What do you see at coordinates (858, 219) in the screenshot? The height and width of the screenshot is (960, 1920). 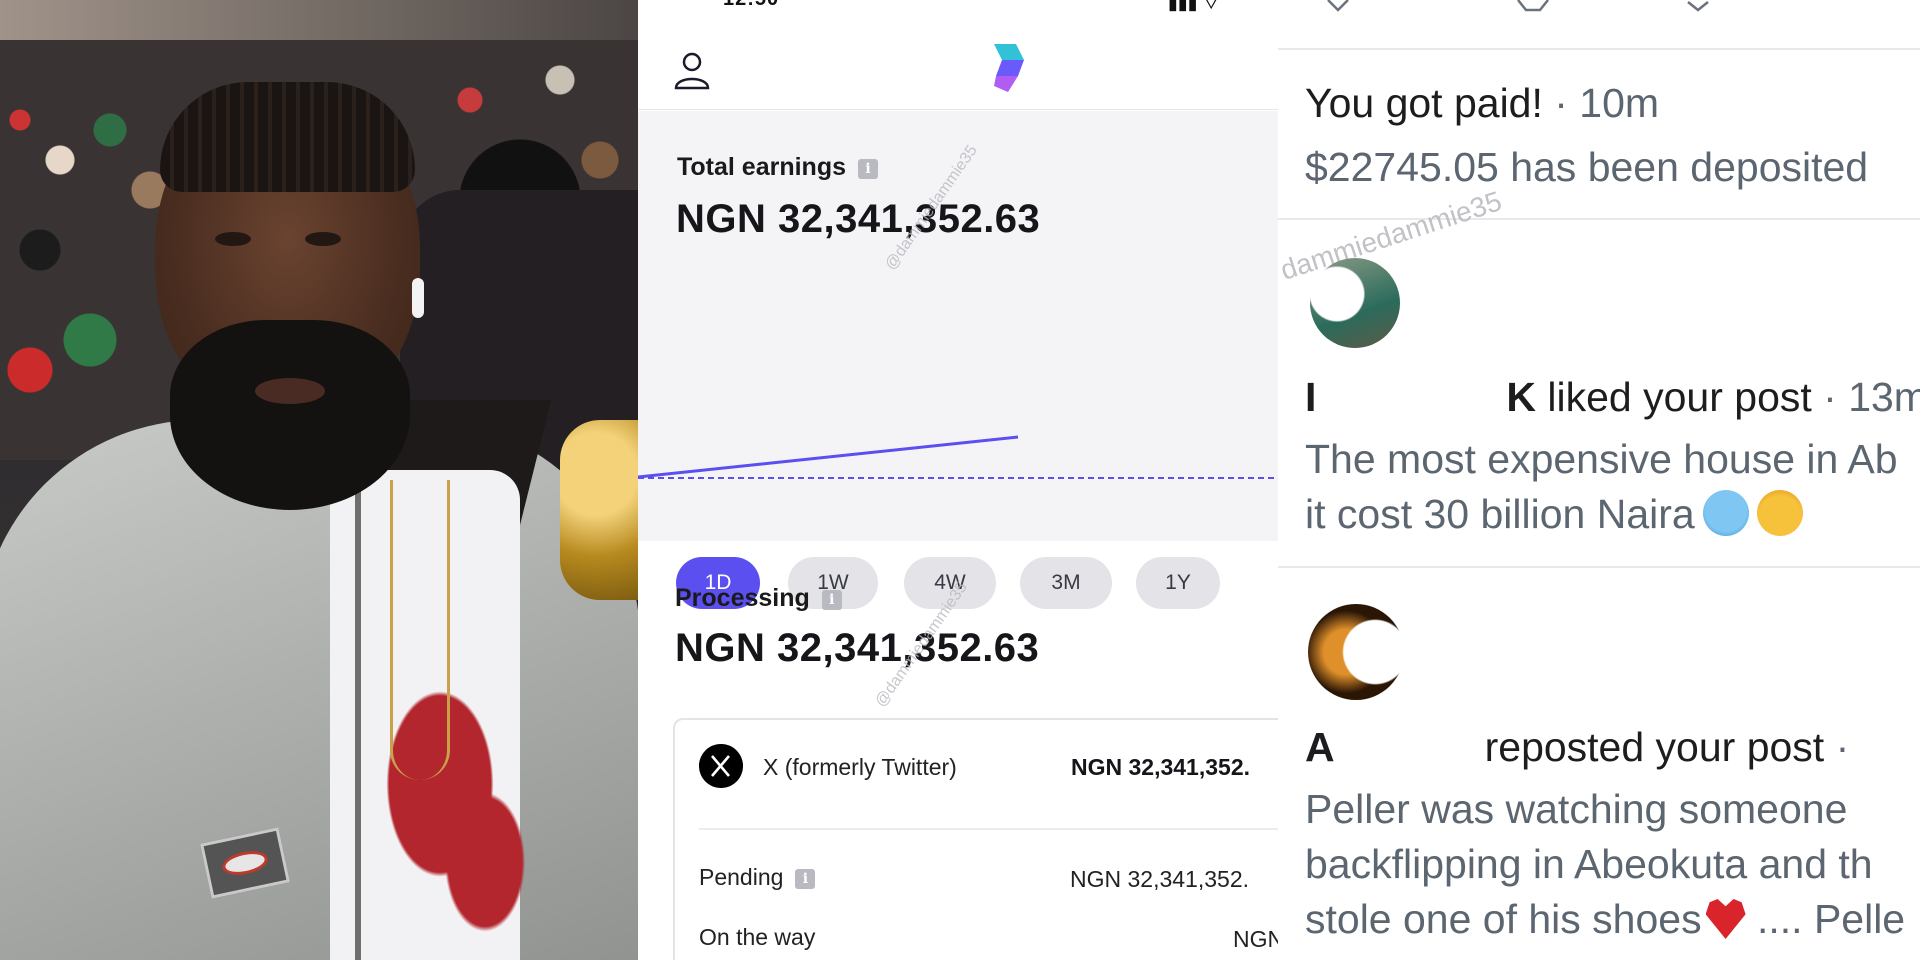 I see `total-earnings-value: NGN 32,341,352.63` at bounding box center [858, 219].